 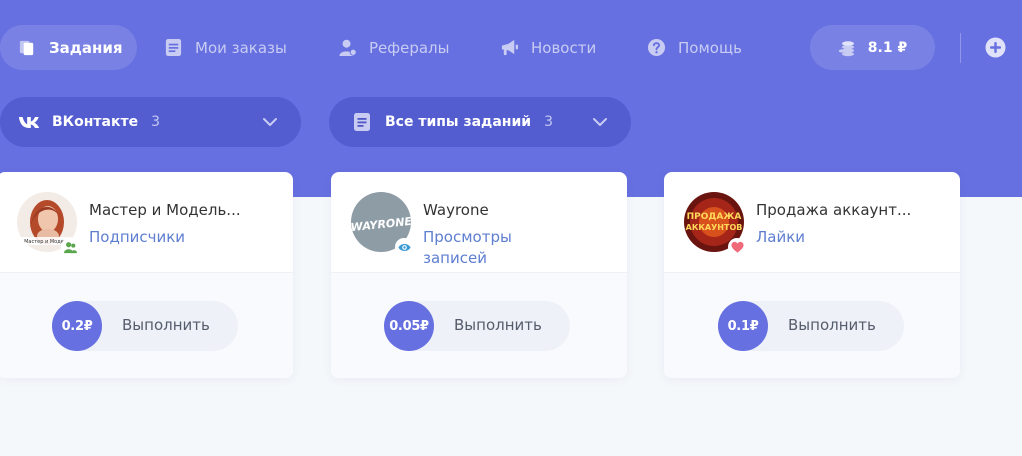 I want to click on megaphone-icon, so click(x=509, y=48).